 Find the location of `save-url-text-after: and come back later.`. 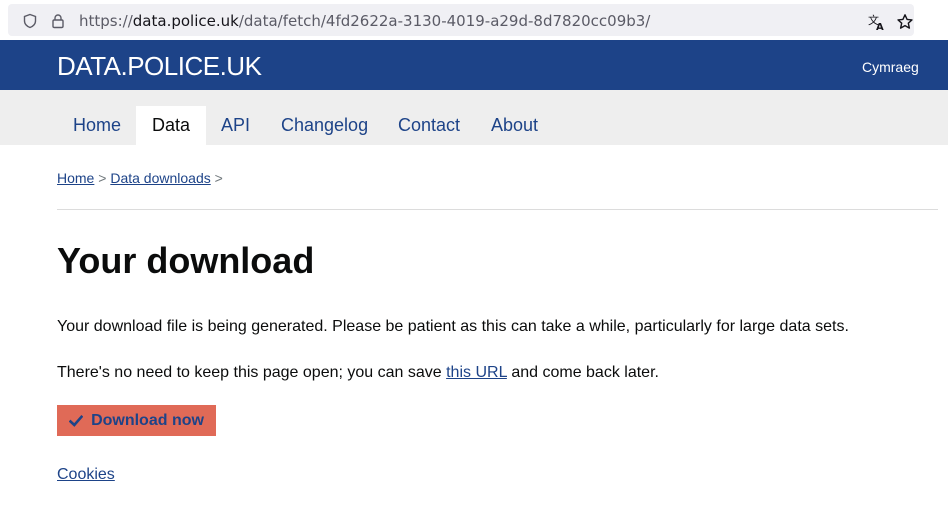

save-url-text-after: and come back later. is located at coordinates (582, 372).